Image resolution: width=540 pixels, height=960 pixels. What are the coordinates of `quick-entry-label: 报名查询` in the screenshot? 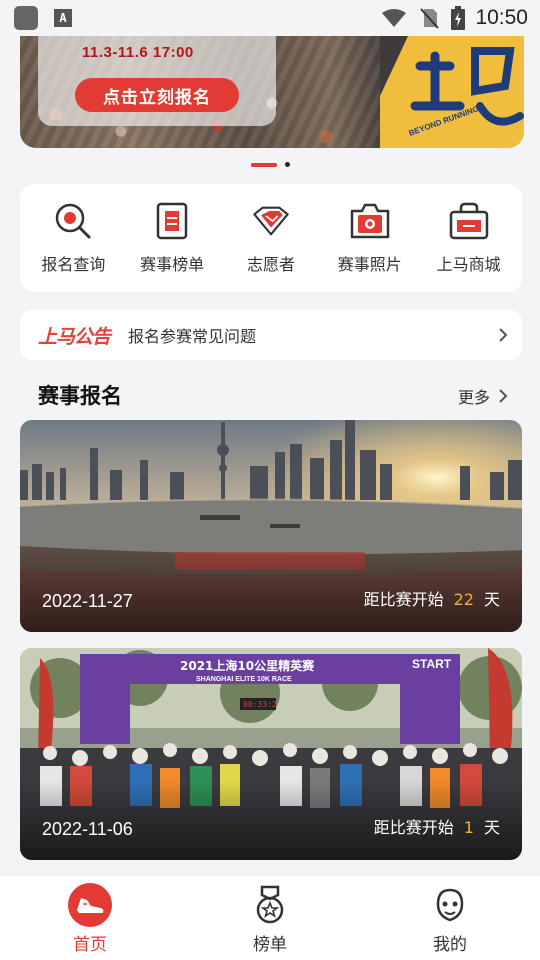 It's located at (73, 264).